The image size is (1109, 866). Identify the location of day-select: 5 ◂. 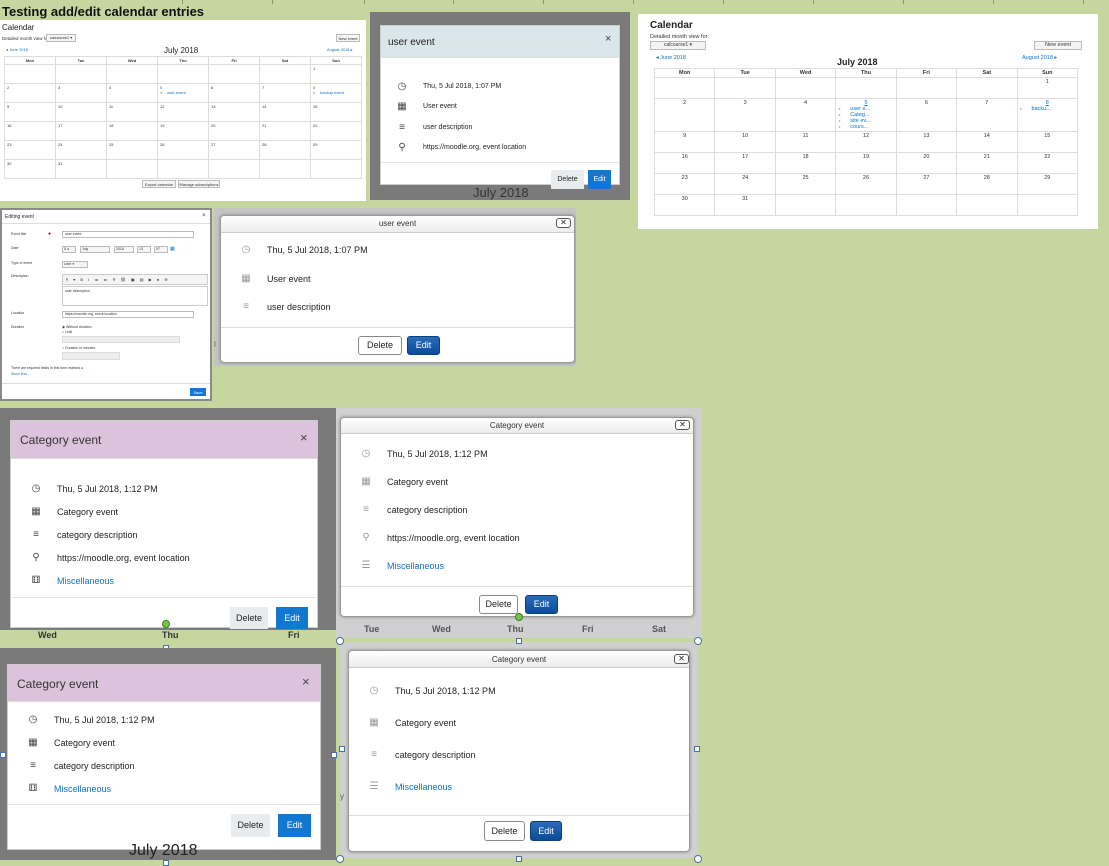
(69, 249).